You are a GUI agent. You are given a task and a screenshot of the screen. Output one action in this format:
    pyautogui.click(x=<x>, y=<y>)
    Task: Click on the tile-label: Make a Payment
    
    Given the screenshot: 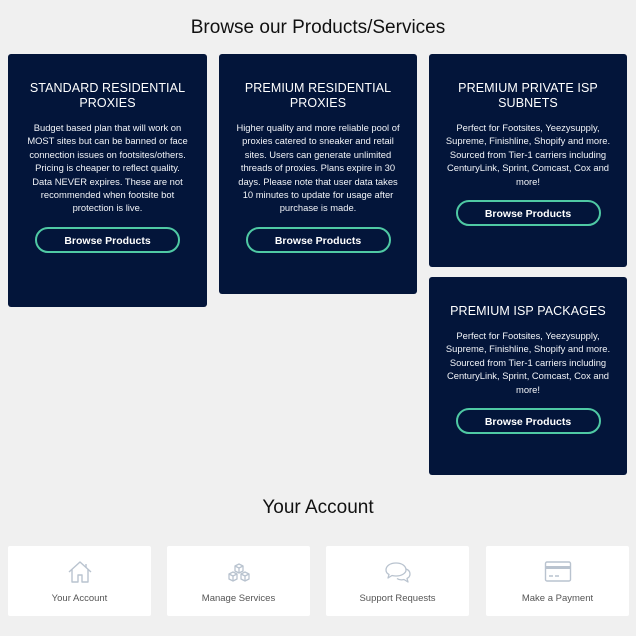 What is the action you would take?
    pyautogui.click(x=557, y=598)
    